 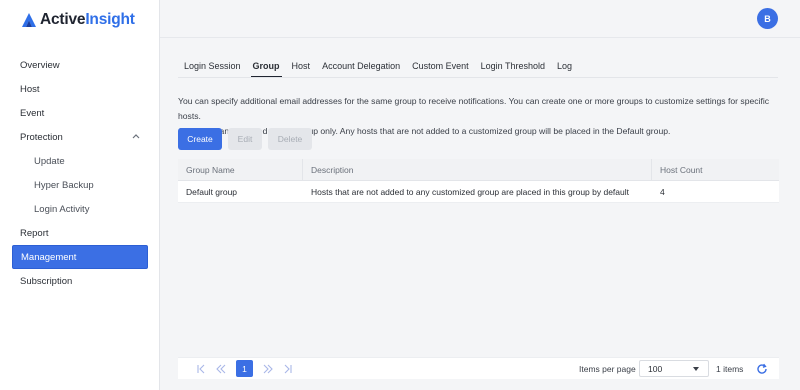 I want to click on logo: ActiveInsight, so click(x=78, y=20).